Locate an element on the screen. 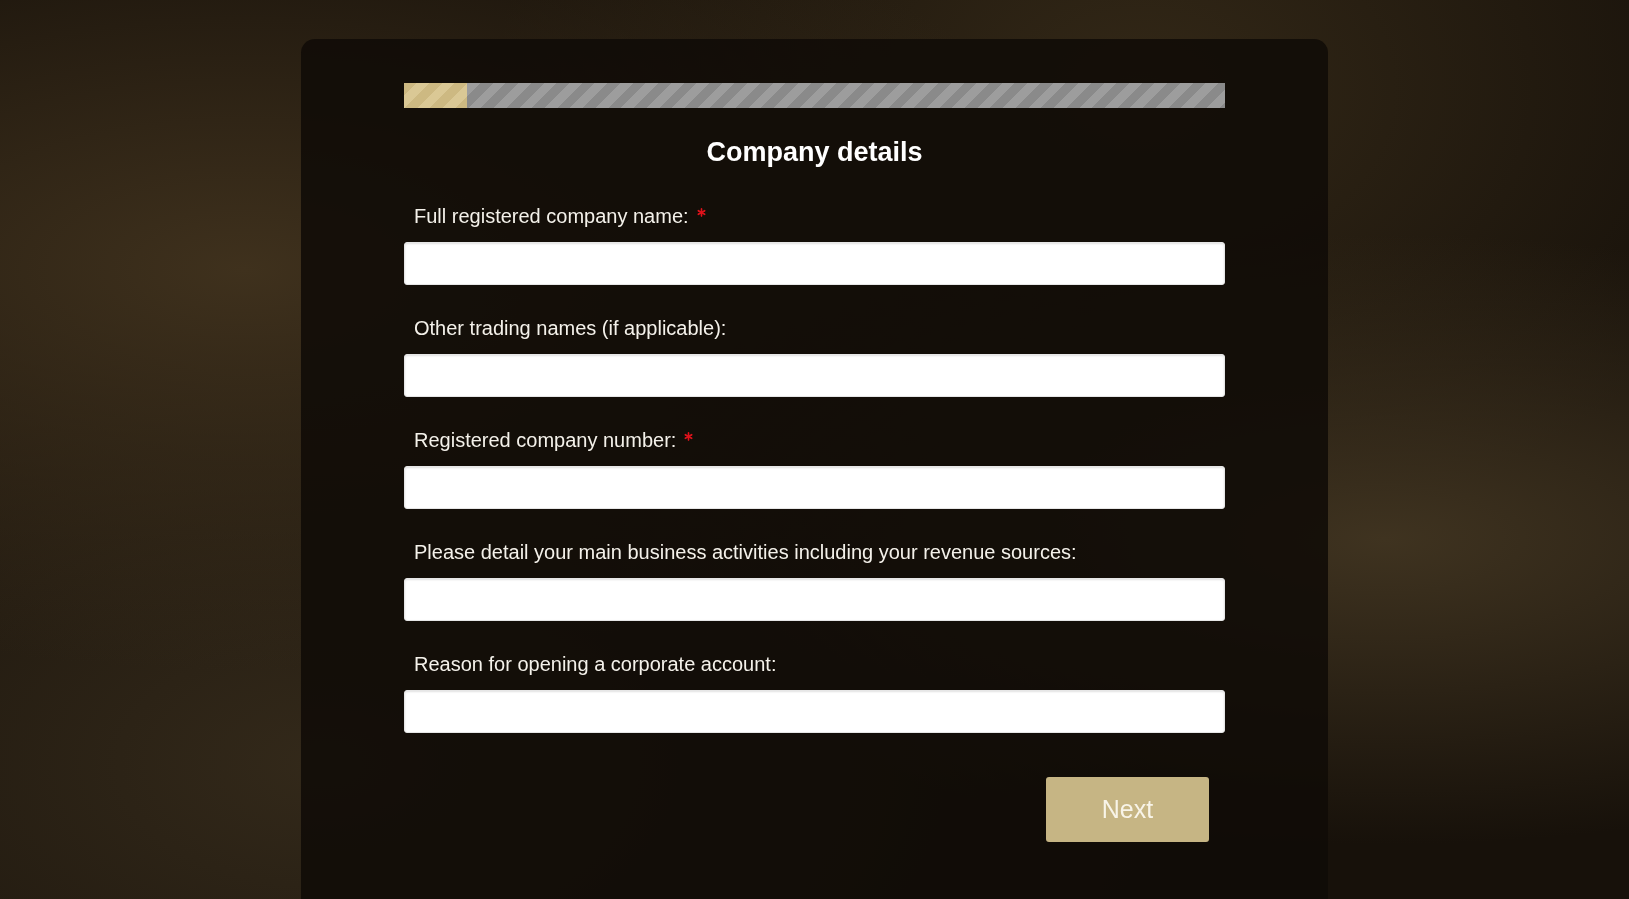 This screenshot has height=899, width=1629. field-label: Reason for opening a corporate account: is located at coordinates (595, 664).